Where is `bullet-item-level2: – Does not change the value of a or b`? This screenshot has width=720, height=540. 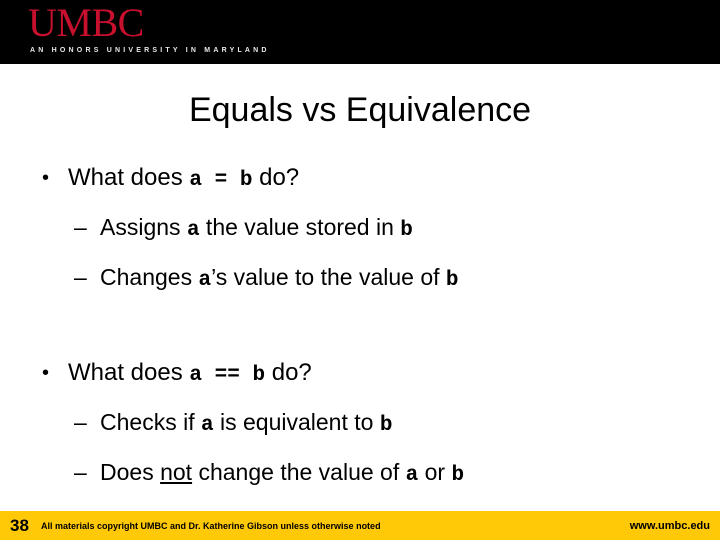 bullet-item-level2: – Does not change the value of a or b is located at coordinates (364, 474).